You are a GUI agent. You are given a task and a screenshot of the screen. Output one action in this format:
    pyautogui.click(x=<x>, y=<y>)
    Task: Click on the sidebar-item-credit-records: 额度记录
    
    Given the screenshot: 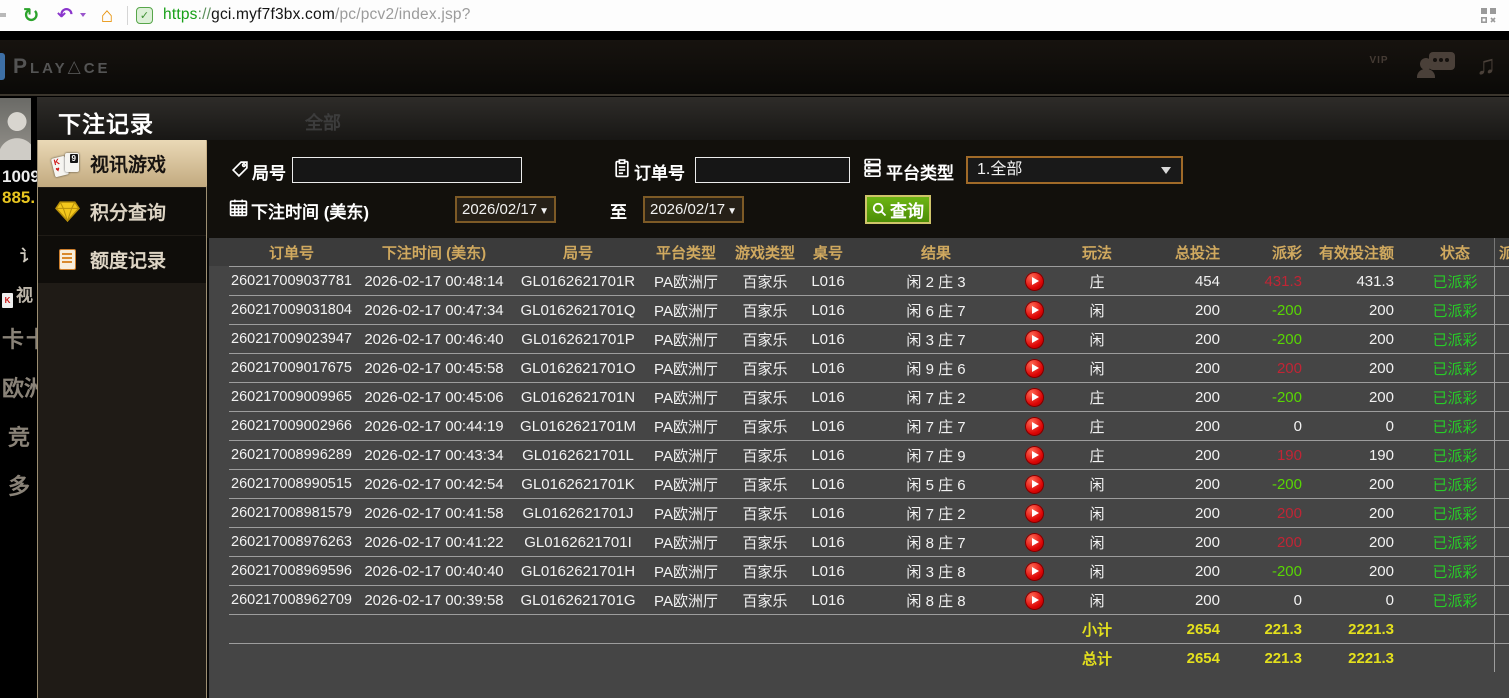 What is the action you would take?
    pyautogui.click(x=122, y=259)
    